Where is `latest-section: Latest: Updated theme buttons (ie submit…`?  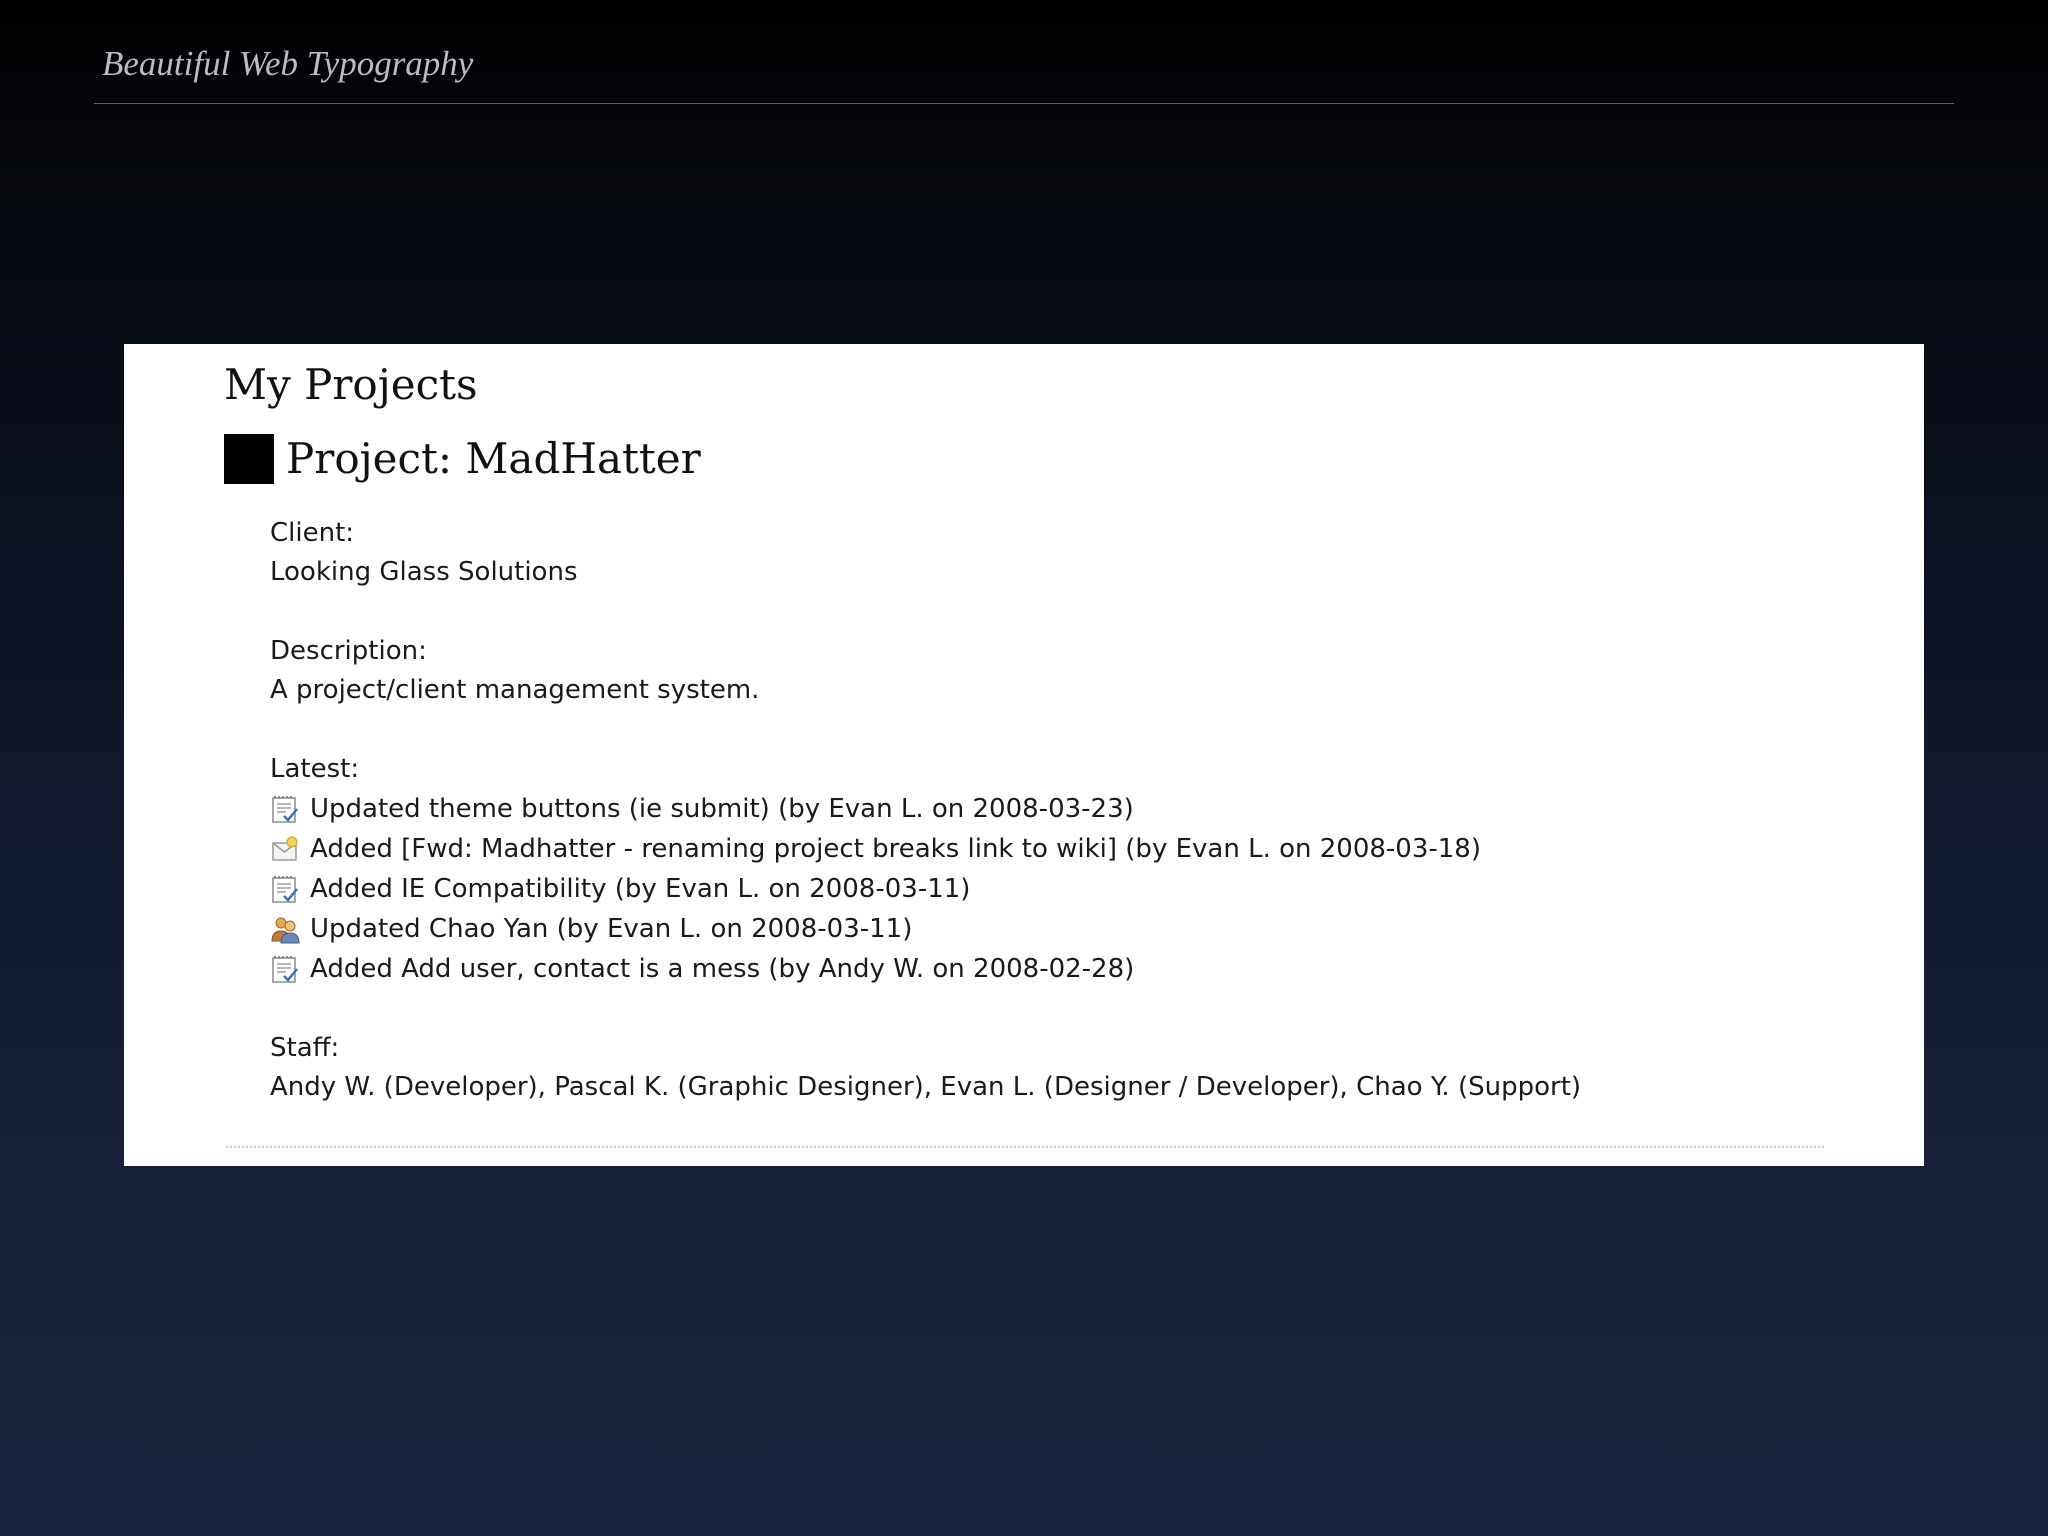 latest-section: Latest: Updated theme buttons (ie submit… is located at coordinates (1070, 869).